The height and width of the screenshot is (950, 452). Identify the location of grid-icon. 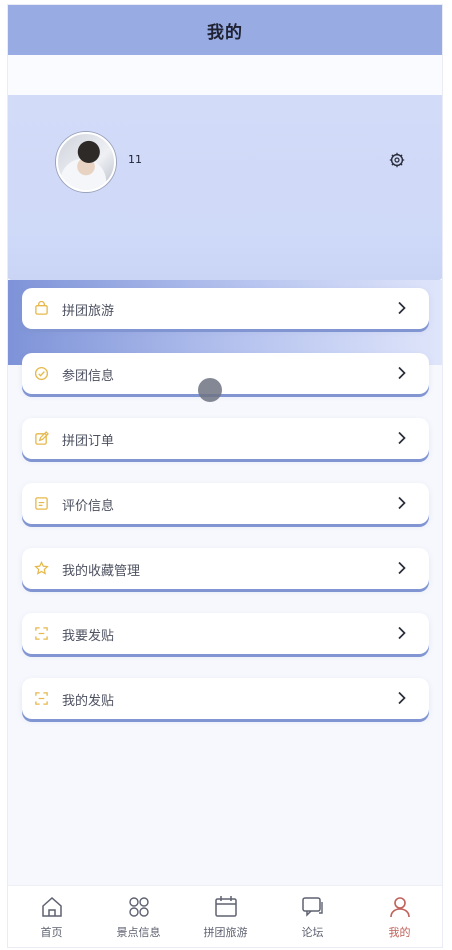
(138, 907).